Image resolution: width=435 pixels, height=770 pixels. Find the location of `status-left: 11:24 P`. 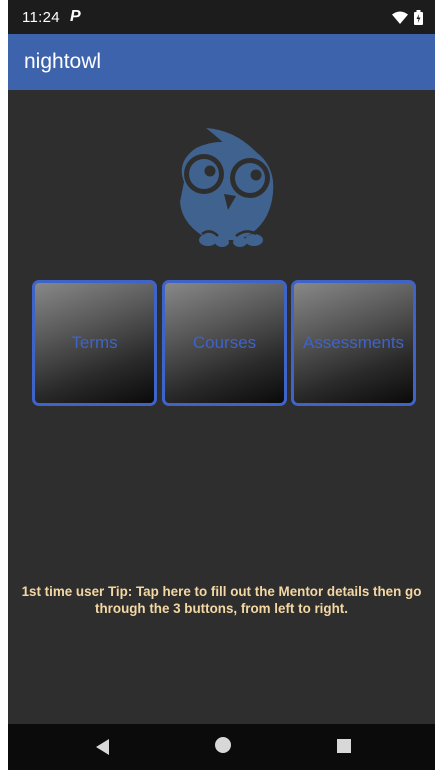

status-left: 11:24 P is located at coordinates (51, 17).